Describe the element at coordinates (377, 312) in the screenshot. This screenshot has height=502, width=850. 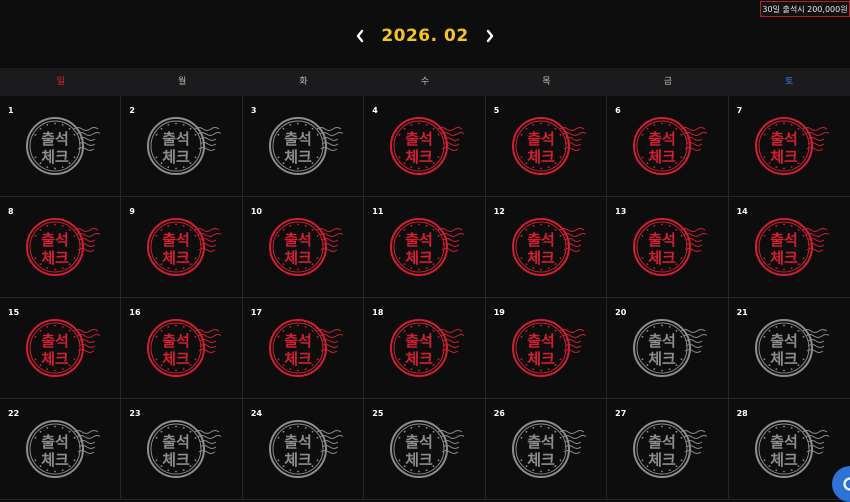
I see `day-number: 18` at that location.